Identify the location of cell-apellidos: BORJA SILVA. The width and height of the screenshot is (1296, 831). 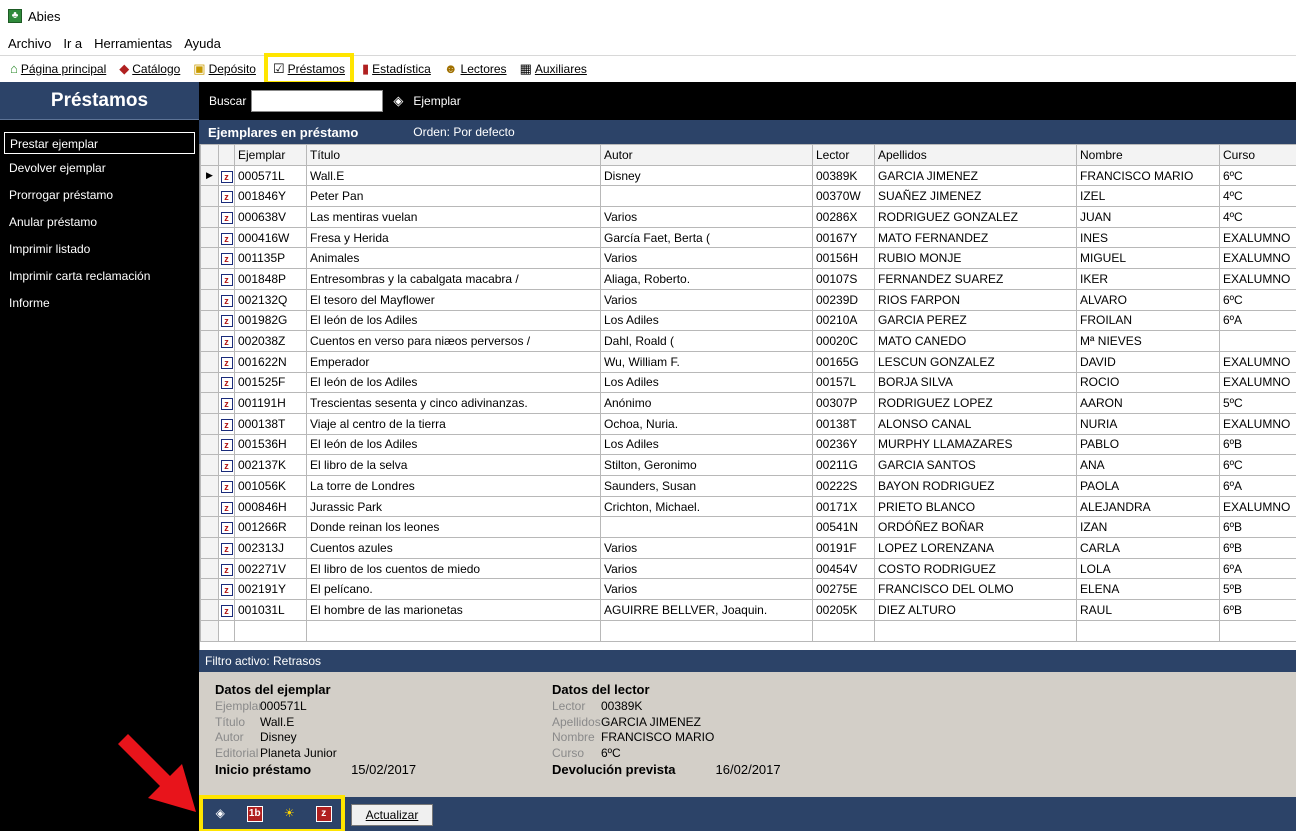
(975, 382).